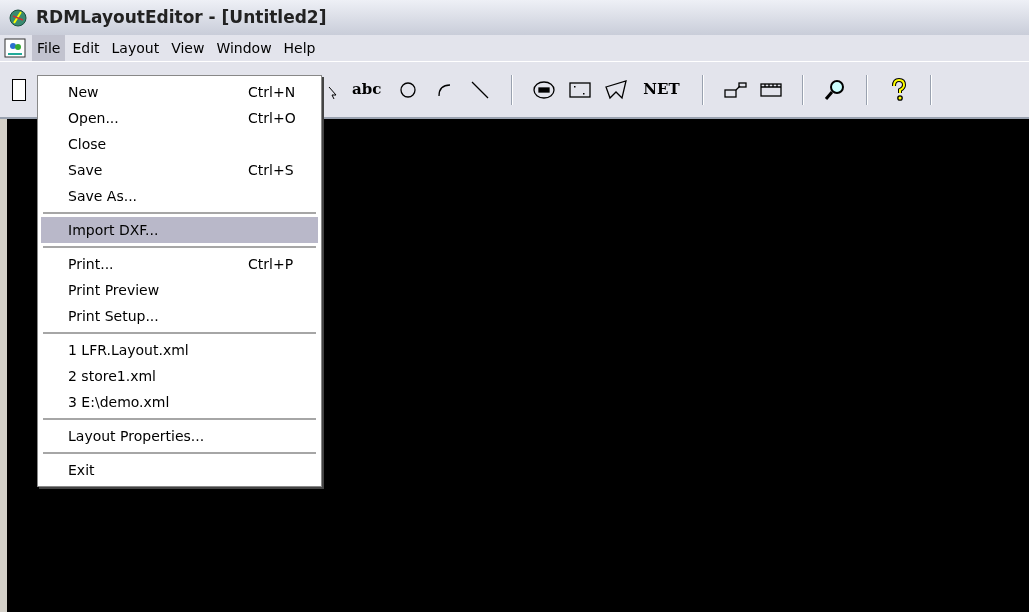  Describe the element at coordinates (367, 89) in the screenshot. I see `toolbar-button: abc` at that location.